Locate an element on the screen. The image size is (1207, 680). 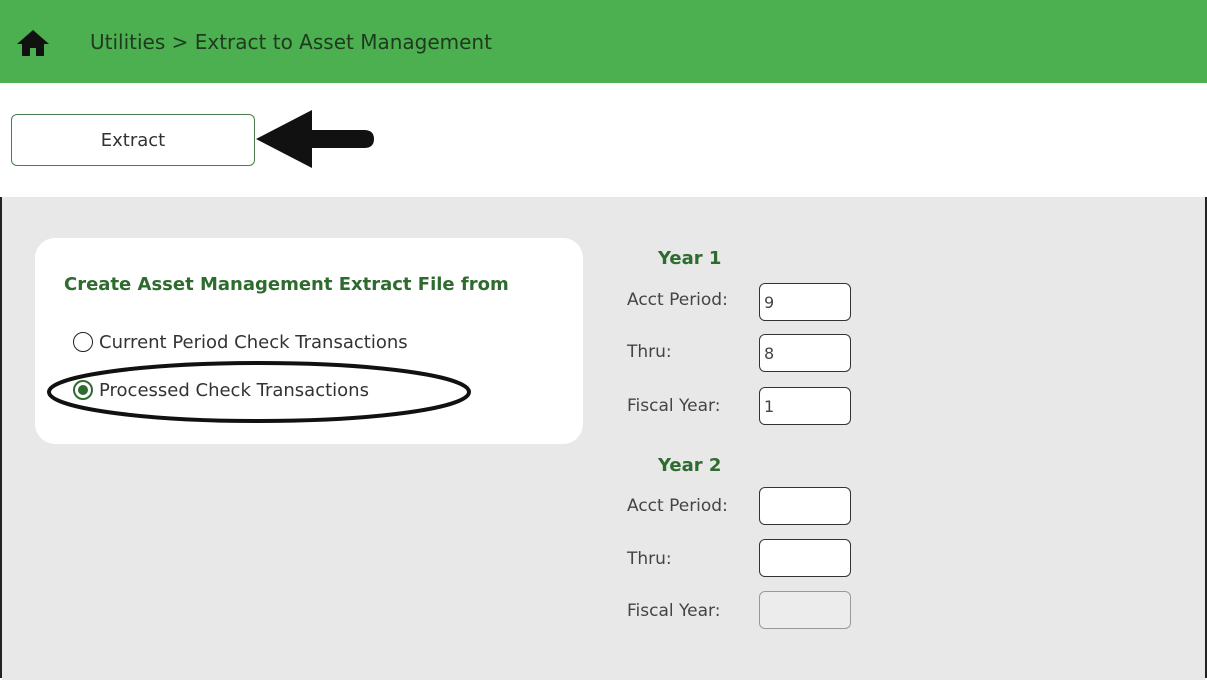
year2-fiscal-year-label: Fiscal Year: is located at coordinates (674, 611).